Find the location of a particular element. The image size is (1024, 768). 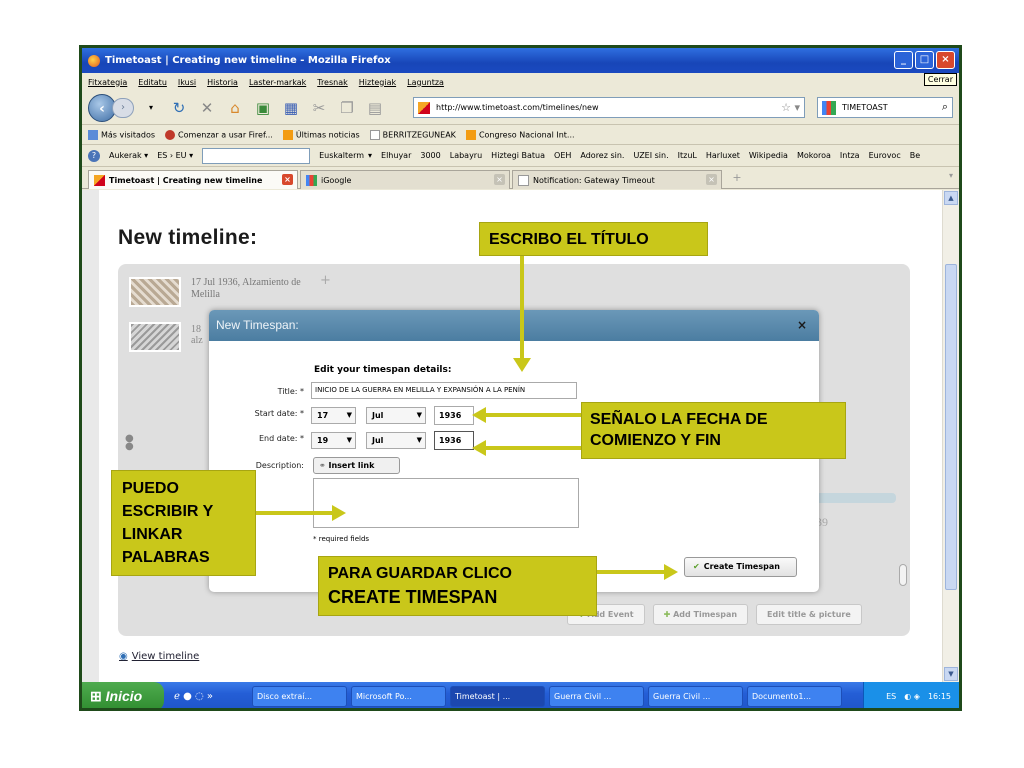

minimize-button: _ is located at coordinates (903, 60).